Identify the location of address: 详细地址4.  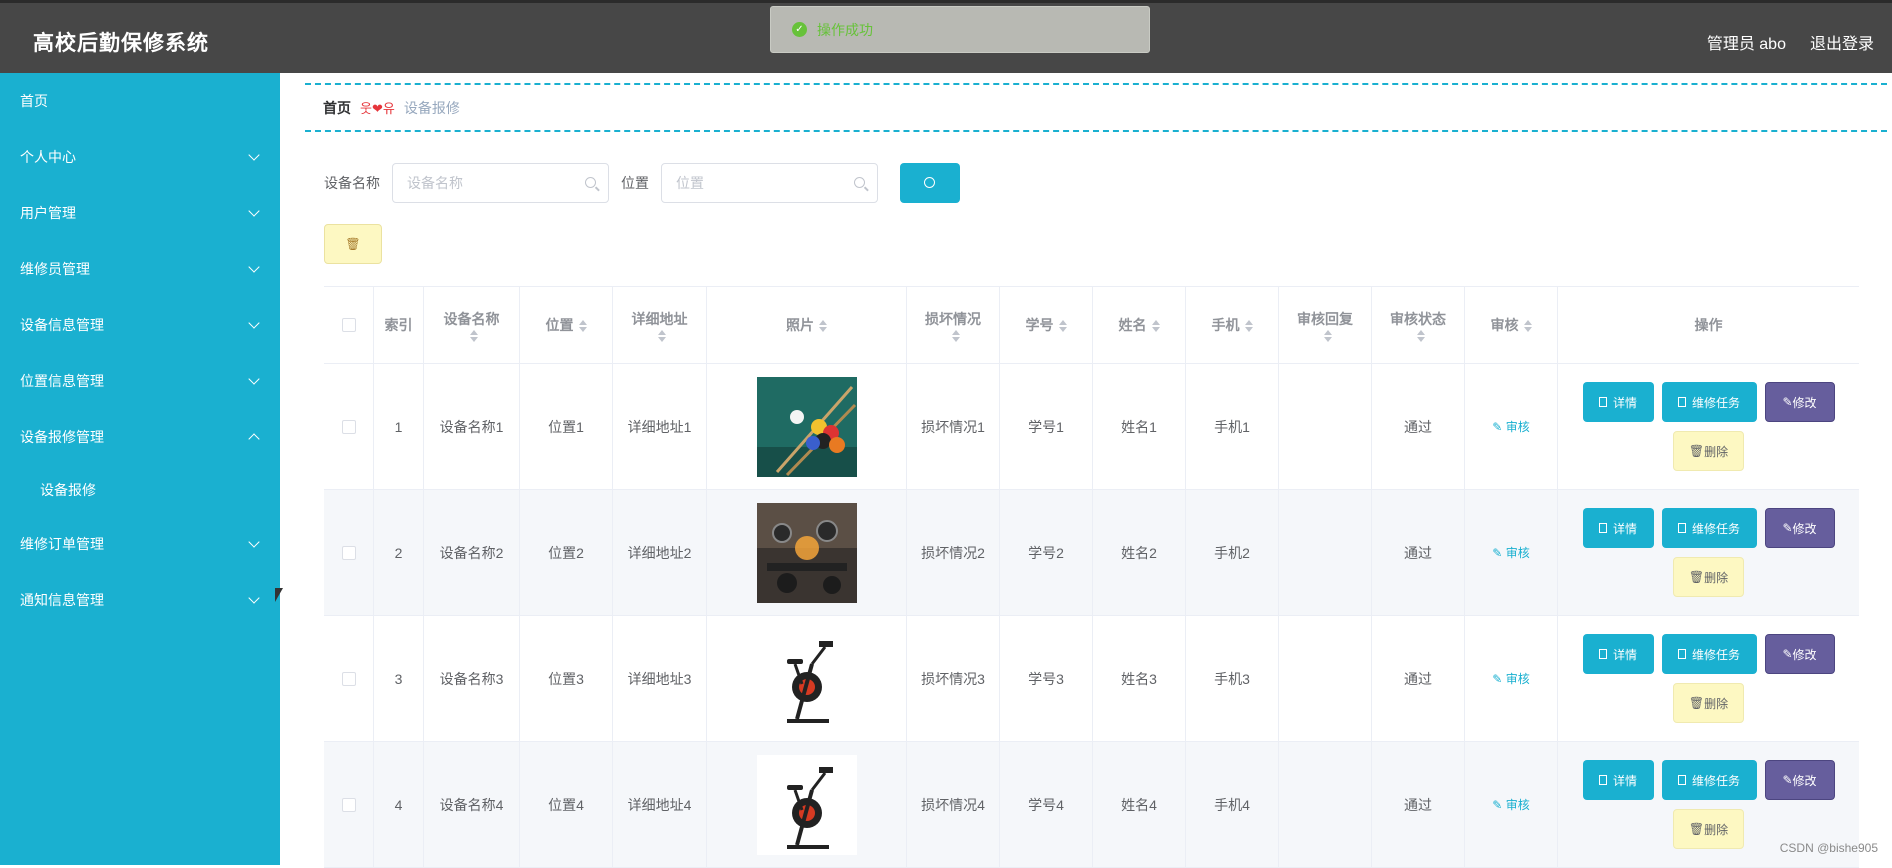
(659, 804).